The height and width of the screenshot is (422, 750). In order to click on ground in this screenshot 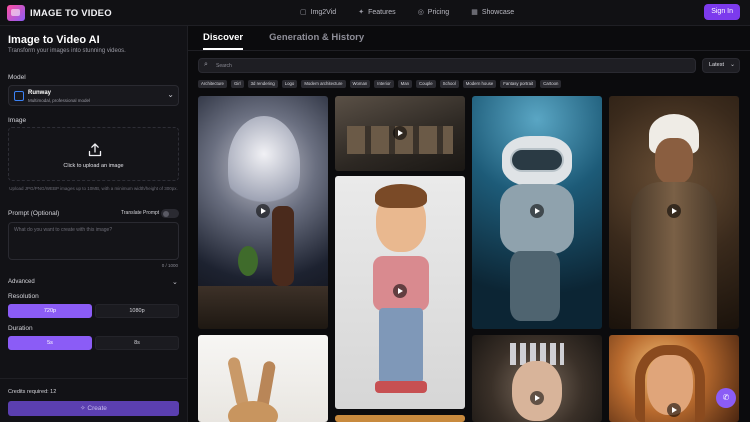, I will do `click(263, 307)`.